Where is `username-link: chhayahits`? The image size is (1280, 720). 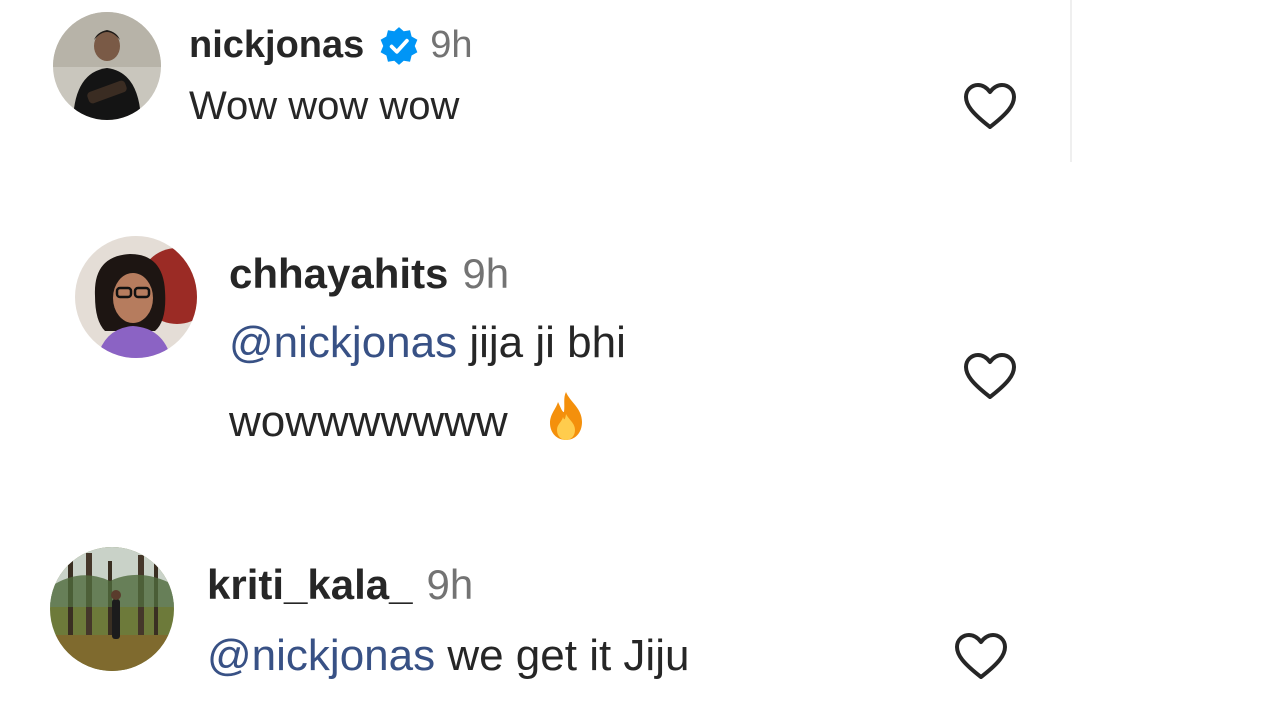
username-link: chhayahits is located at coordinates (338, 274).